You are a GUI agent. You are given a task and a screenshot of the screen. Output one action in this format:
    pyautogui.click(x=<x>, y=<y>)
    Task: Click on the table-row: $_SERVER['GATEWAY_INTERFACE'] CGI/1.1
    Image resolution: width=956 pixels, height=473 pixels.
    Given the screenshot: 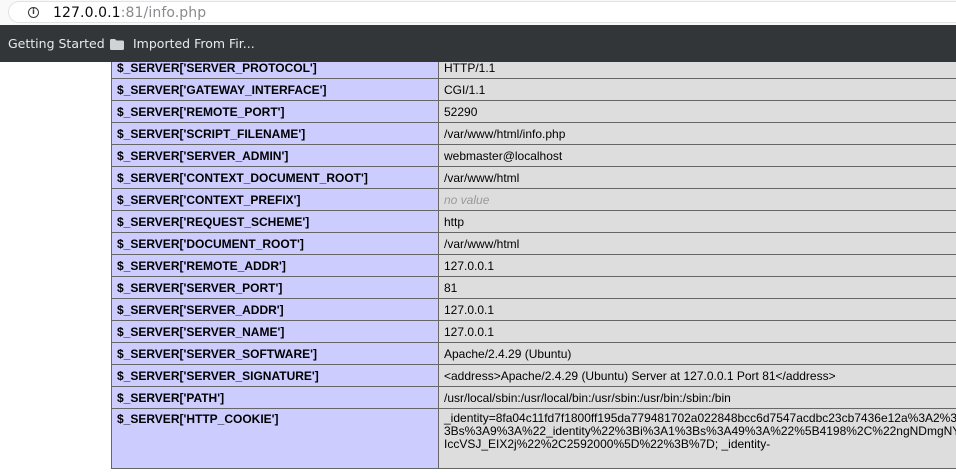 What is the action you would take?
    pyautogui.click(x=533, y=89)
    